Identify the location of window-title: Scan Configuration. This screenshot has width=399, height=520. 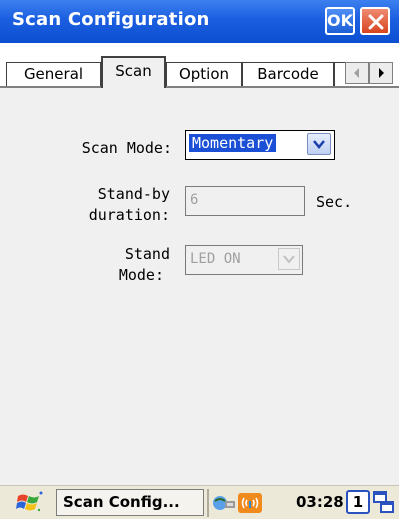
(111, 19).